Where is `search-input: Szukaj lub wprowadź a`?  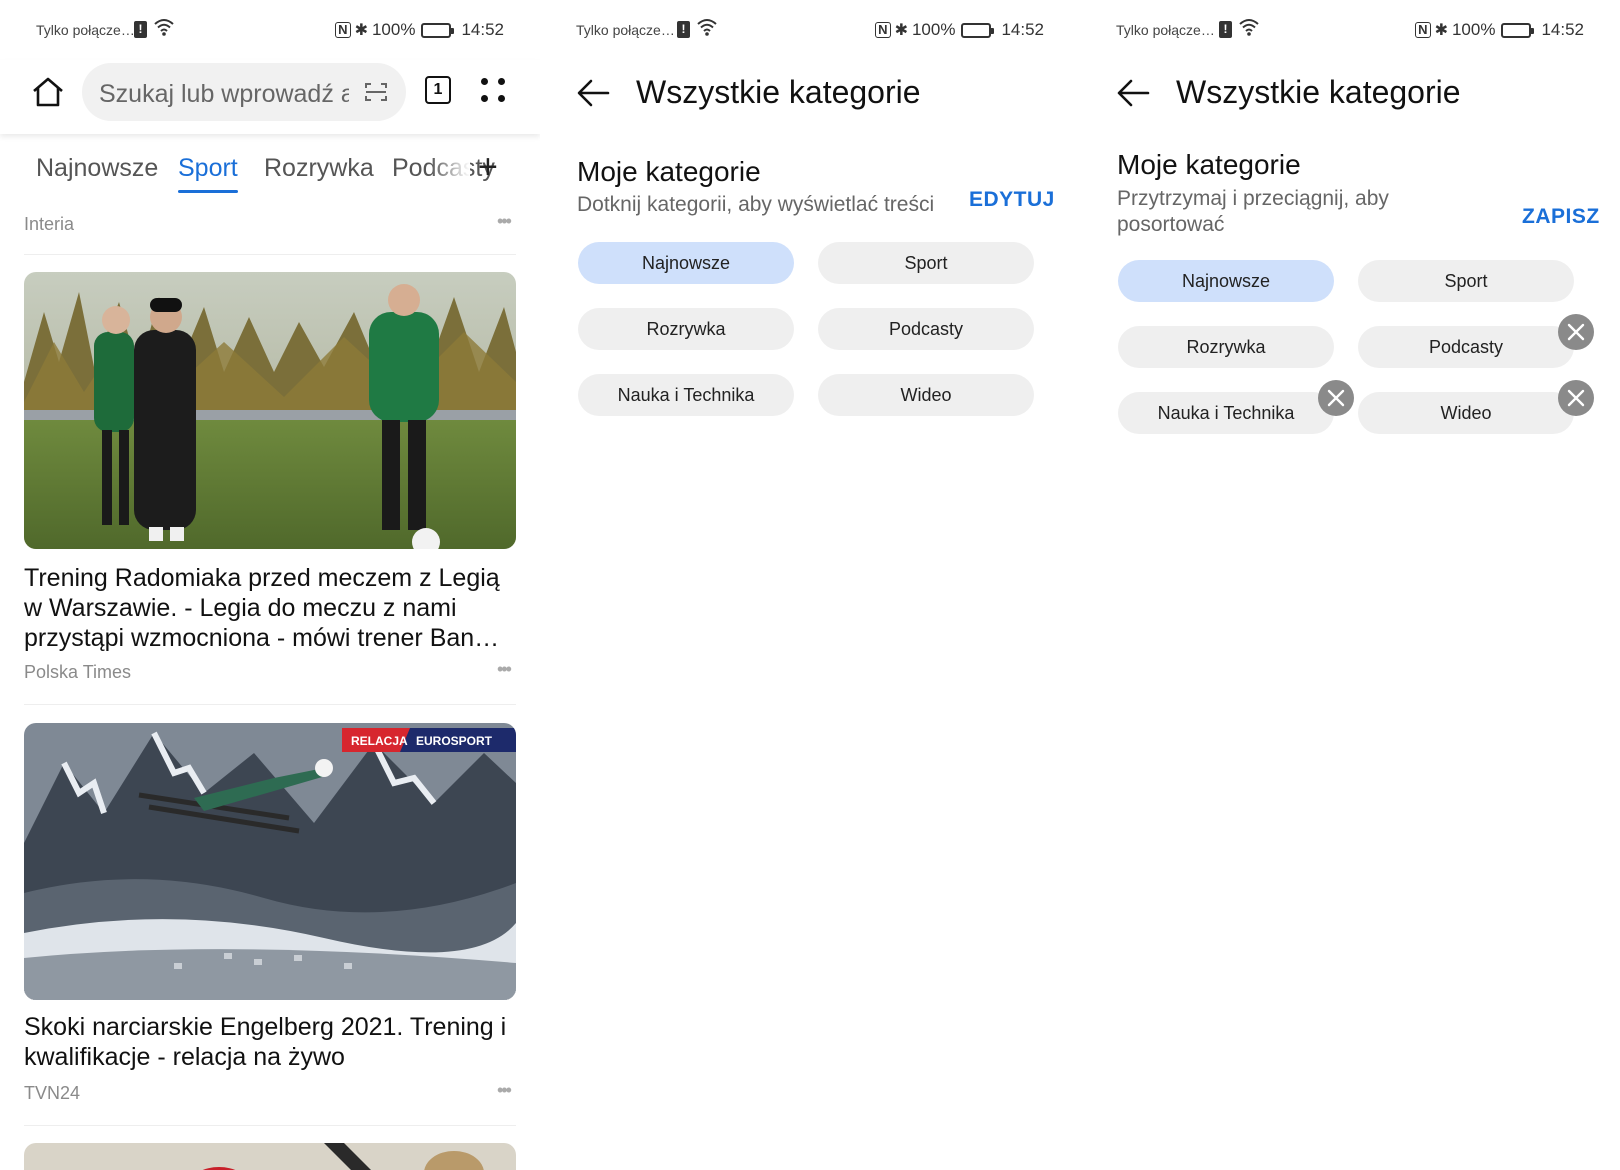
search-input: Szukaj lub wprowadź a is located at coordinates (244, 92).